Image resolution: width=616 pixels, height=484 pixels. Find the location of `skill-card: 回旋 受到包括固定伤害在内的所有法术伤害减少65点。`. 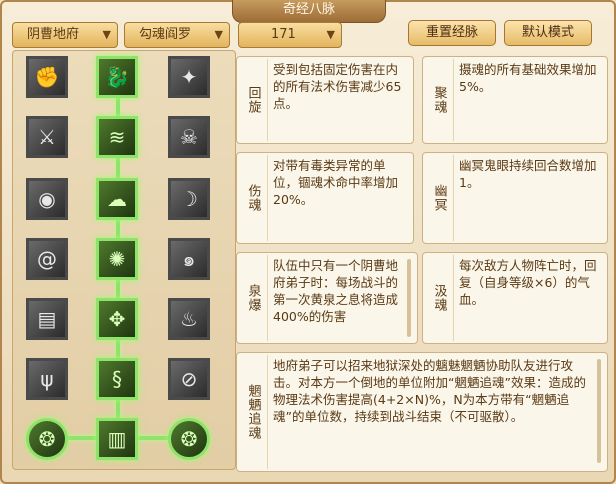

skill-card: 回旋 受到包括固定伤害在内的所有法术伤害减少65点。 is located at coordinates (325, 100).